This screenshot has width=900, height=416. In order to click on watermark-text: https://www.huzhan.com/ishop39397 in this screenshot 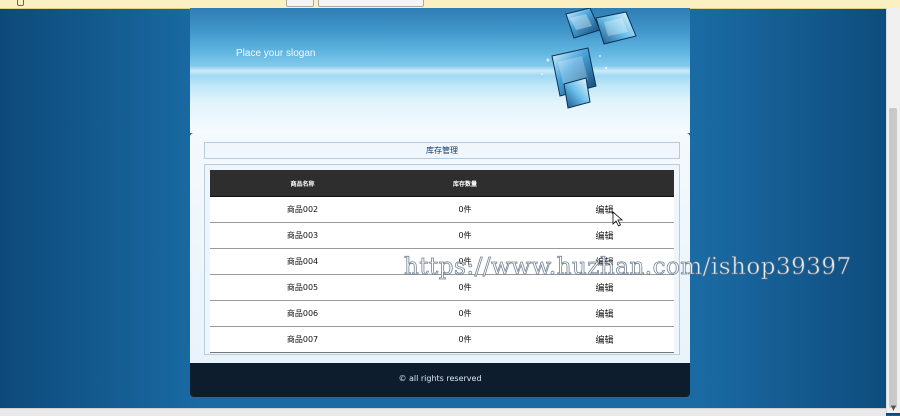, I will do `click(628, 267)`.